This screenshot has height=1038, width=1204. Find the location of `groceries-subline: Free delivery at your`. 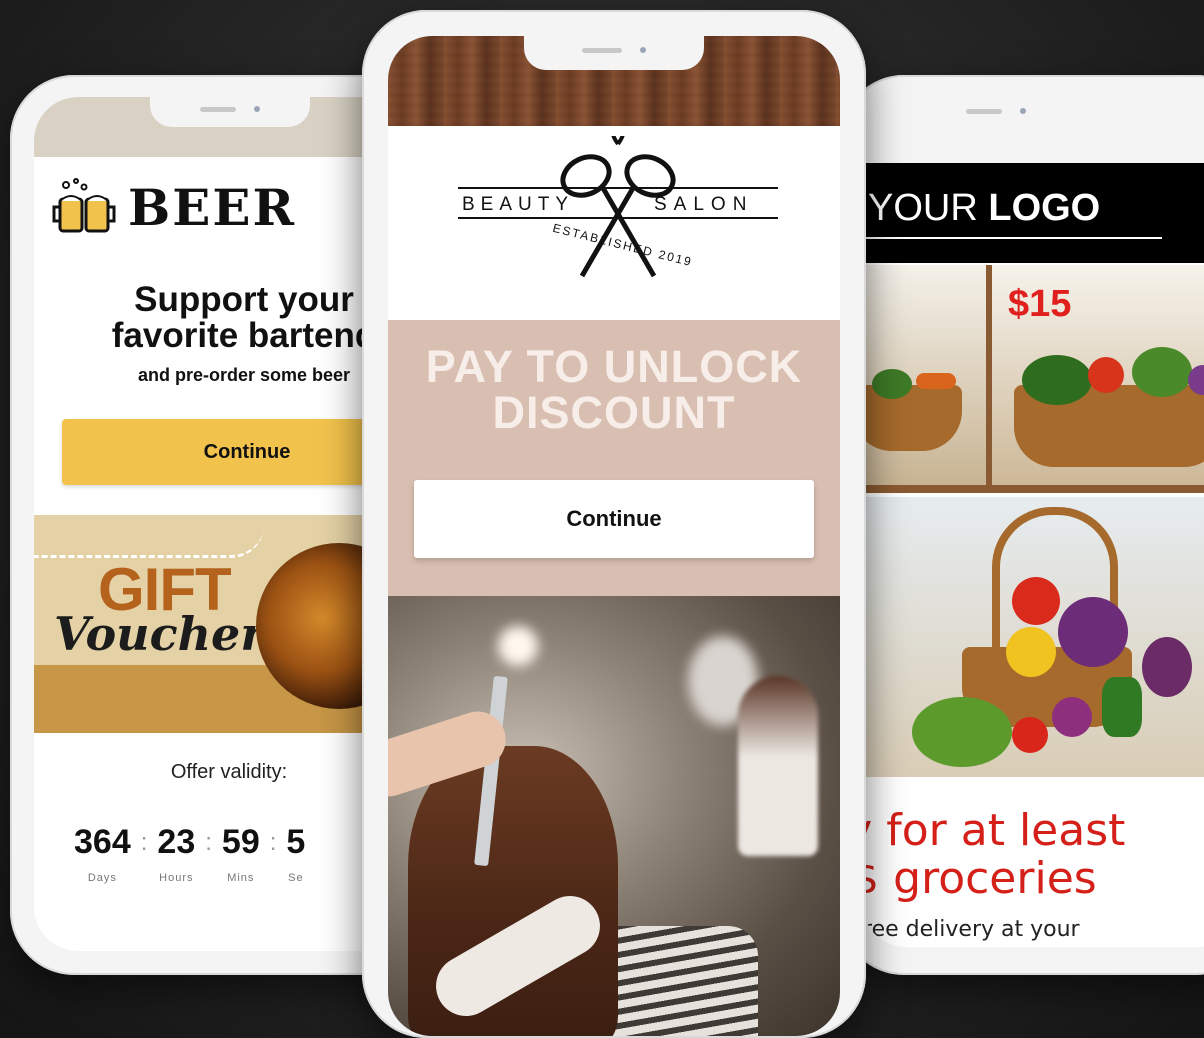

groceries-subline: Free delivery at your is located at coordinates (971, 929).